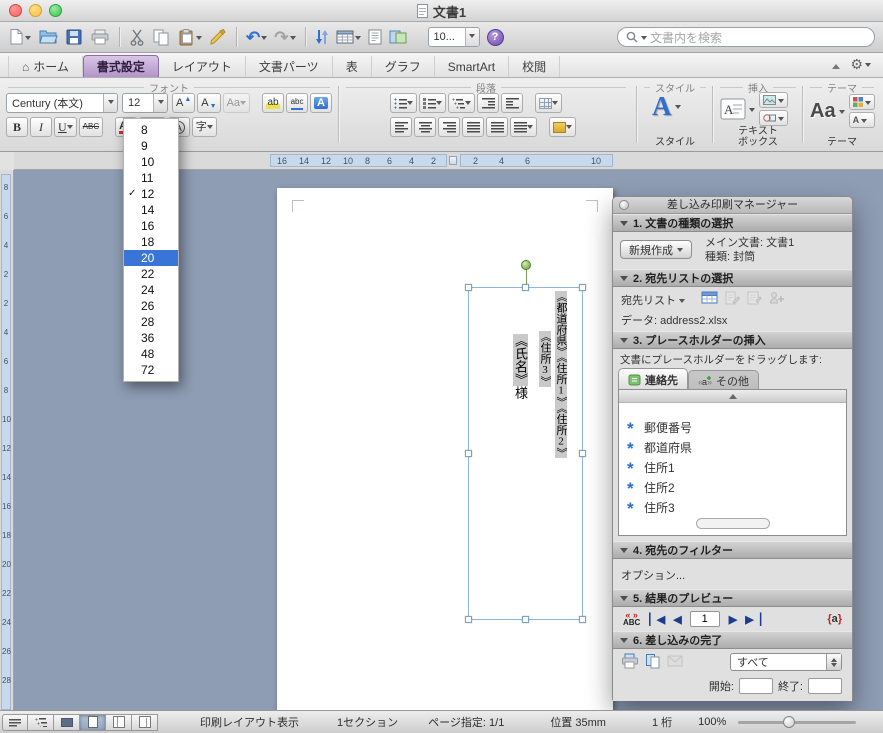 The height and width of the screenshot is (733, 883). Describe the element at coordinates (348, 37) in the screenshot. I see `insert-table-button` at that location.